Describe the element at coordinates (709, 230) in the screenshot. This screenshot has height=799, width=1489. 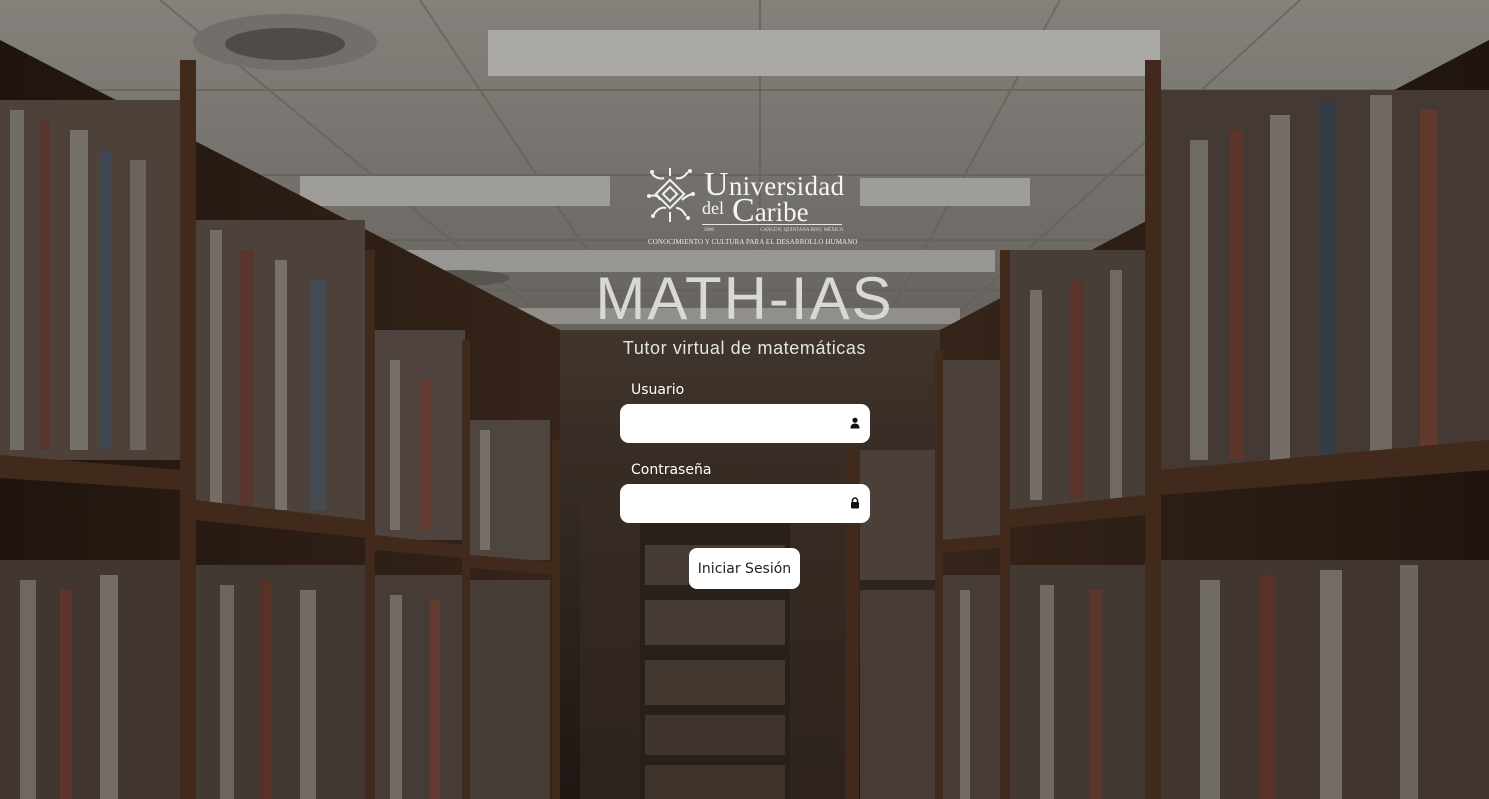
I see `logo-year: 2000` at that location.